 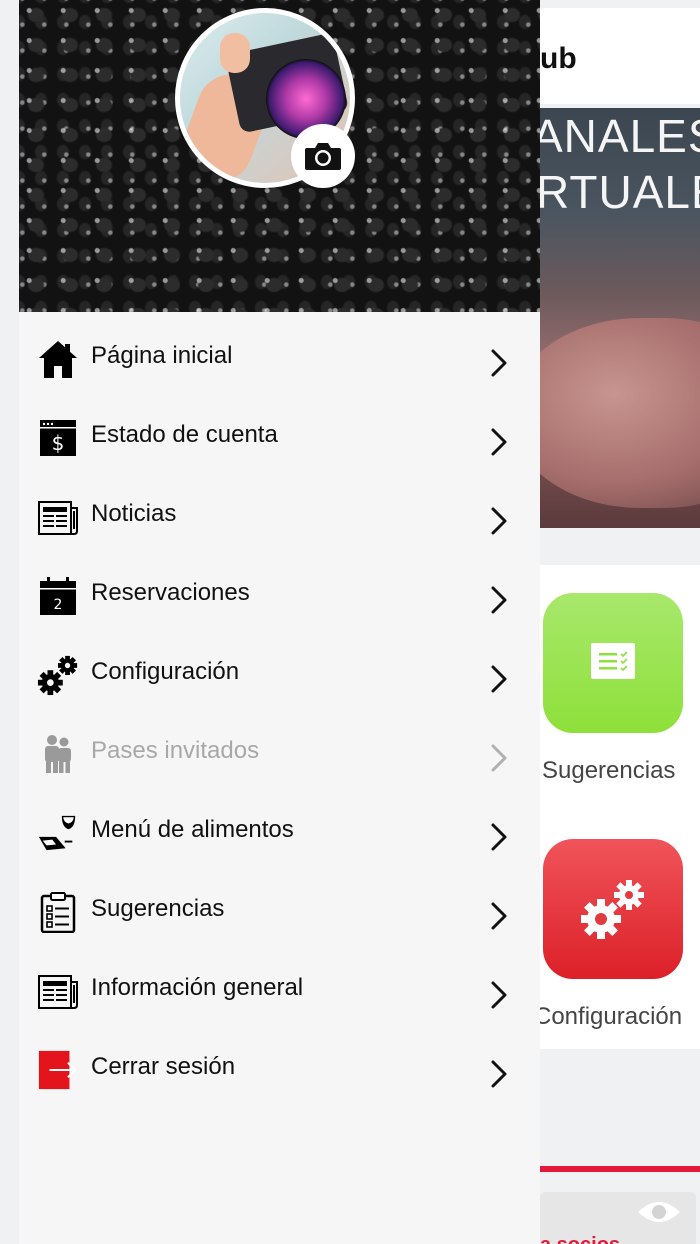 I want to click on menu-item-sugerencias: Sugerencias, so click(x=279, y=910).